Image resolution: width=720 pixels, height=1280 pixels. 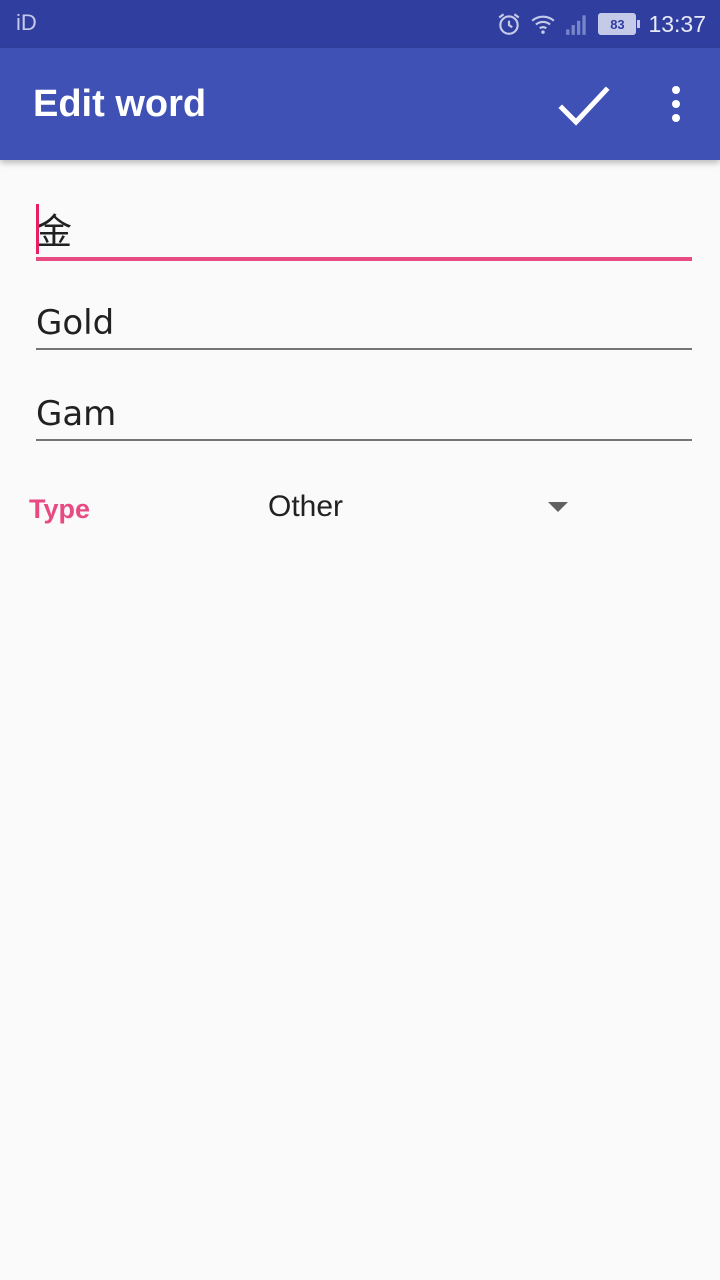 I want to click on status-time: 13:37, so click(x=677, y=23).